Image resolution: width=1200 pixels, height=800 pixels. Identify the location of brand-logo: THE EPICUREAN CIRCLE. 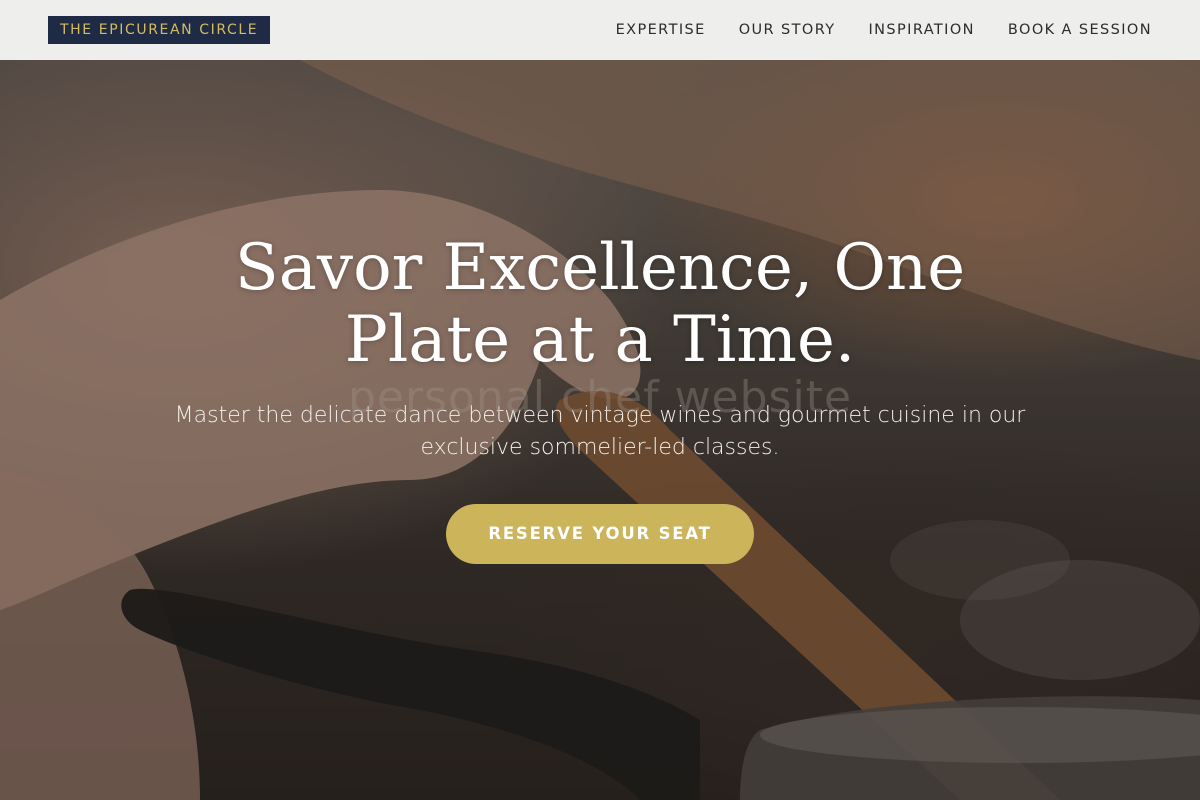
(159, 30).